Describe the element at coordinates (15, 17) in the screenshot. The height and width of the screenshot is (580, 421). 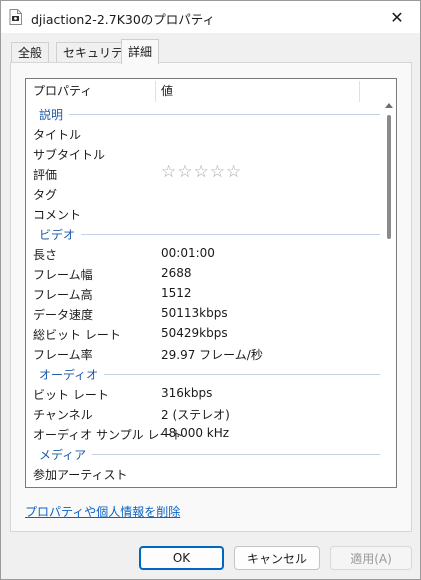
I see `file-icon` at that location.